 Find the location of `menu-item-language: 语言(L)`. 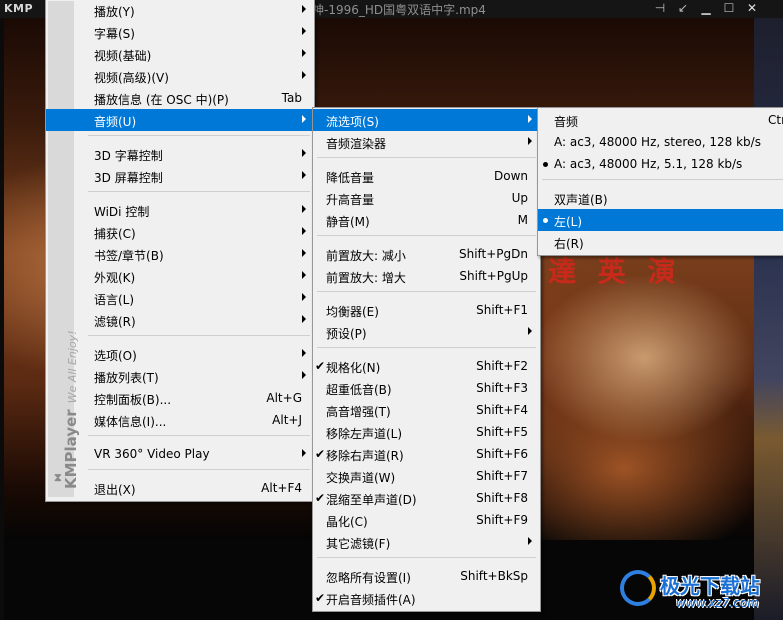

menu-item-language: 语言(L) is located at coordinates (180, 298).